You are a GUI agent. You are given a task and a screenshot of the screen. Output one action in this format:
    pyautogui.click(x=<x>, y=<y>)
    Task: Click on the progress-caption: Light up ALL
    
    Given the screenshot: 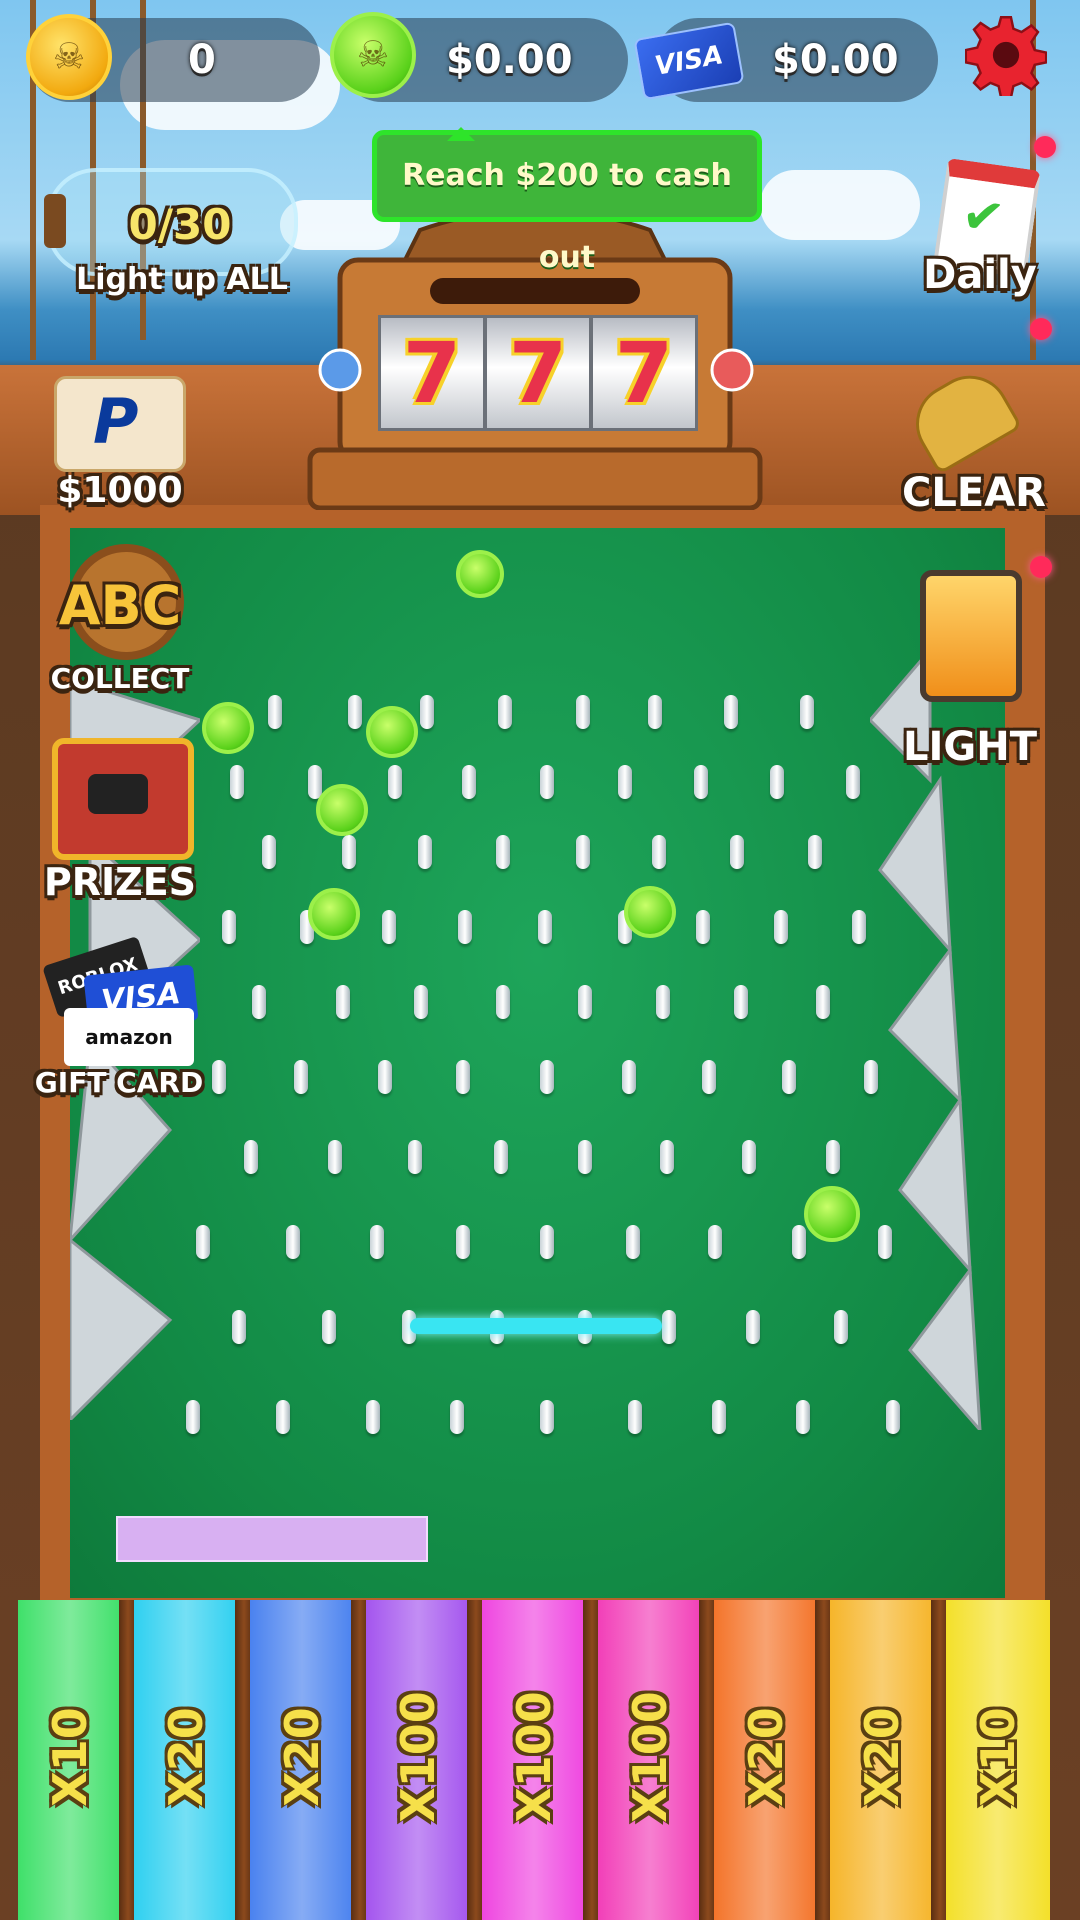 What is the action you would take?
    pyautogui.click(x=182, y=279)
    